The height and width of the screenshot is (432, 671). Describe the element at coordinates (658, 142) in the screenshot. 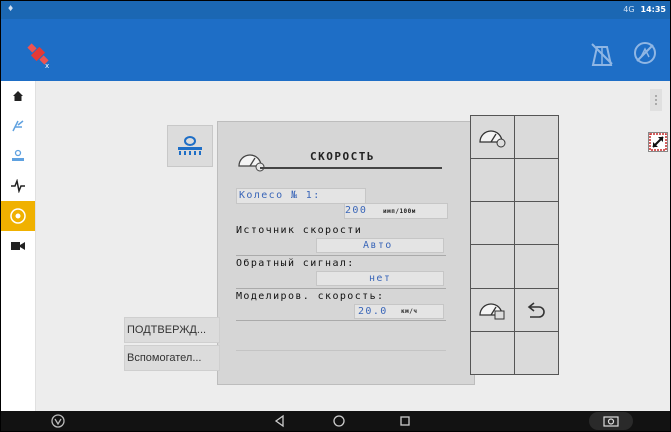

I see `expand-icon` at that location.